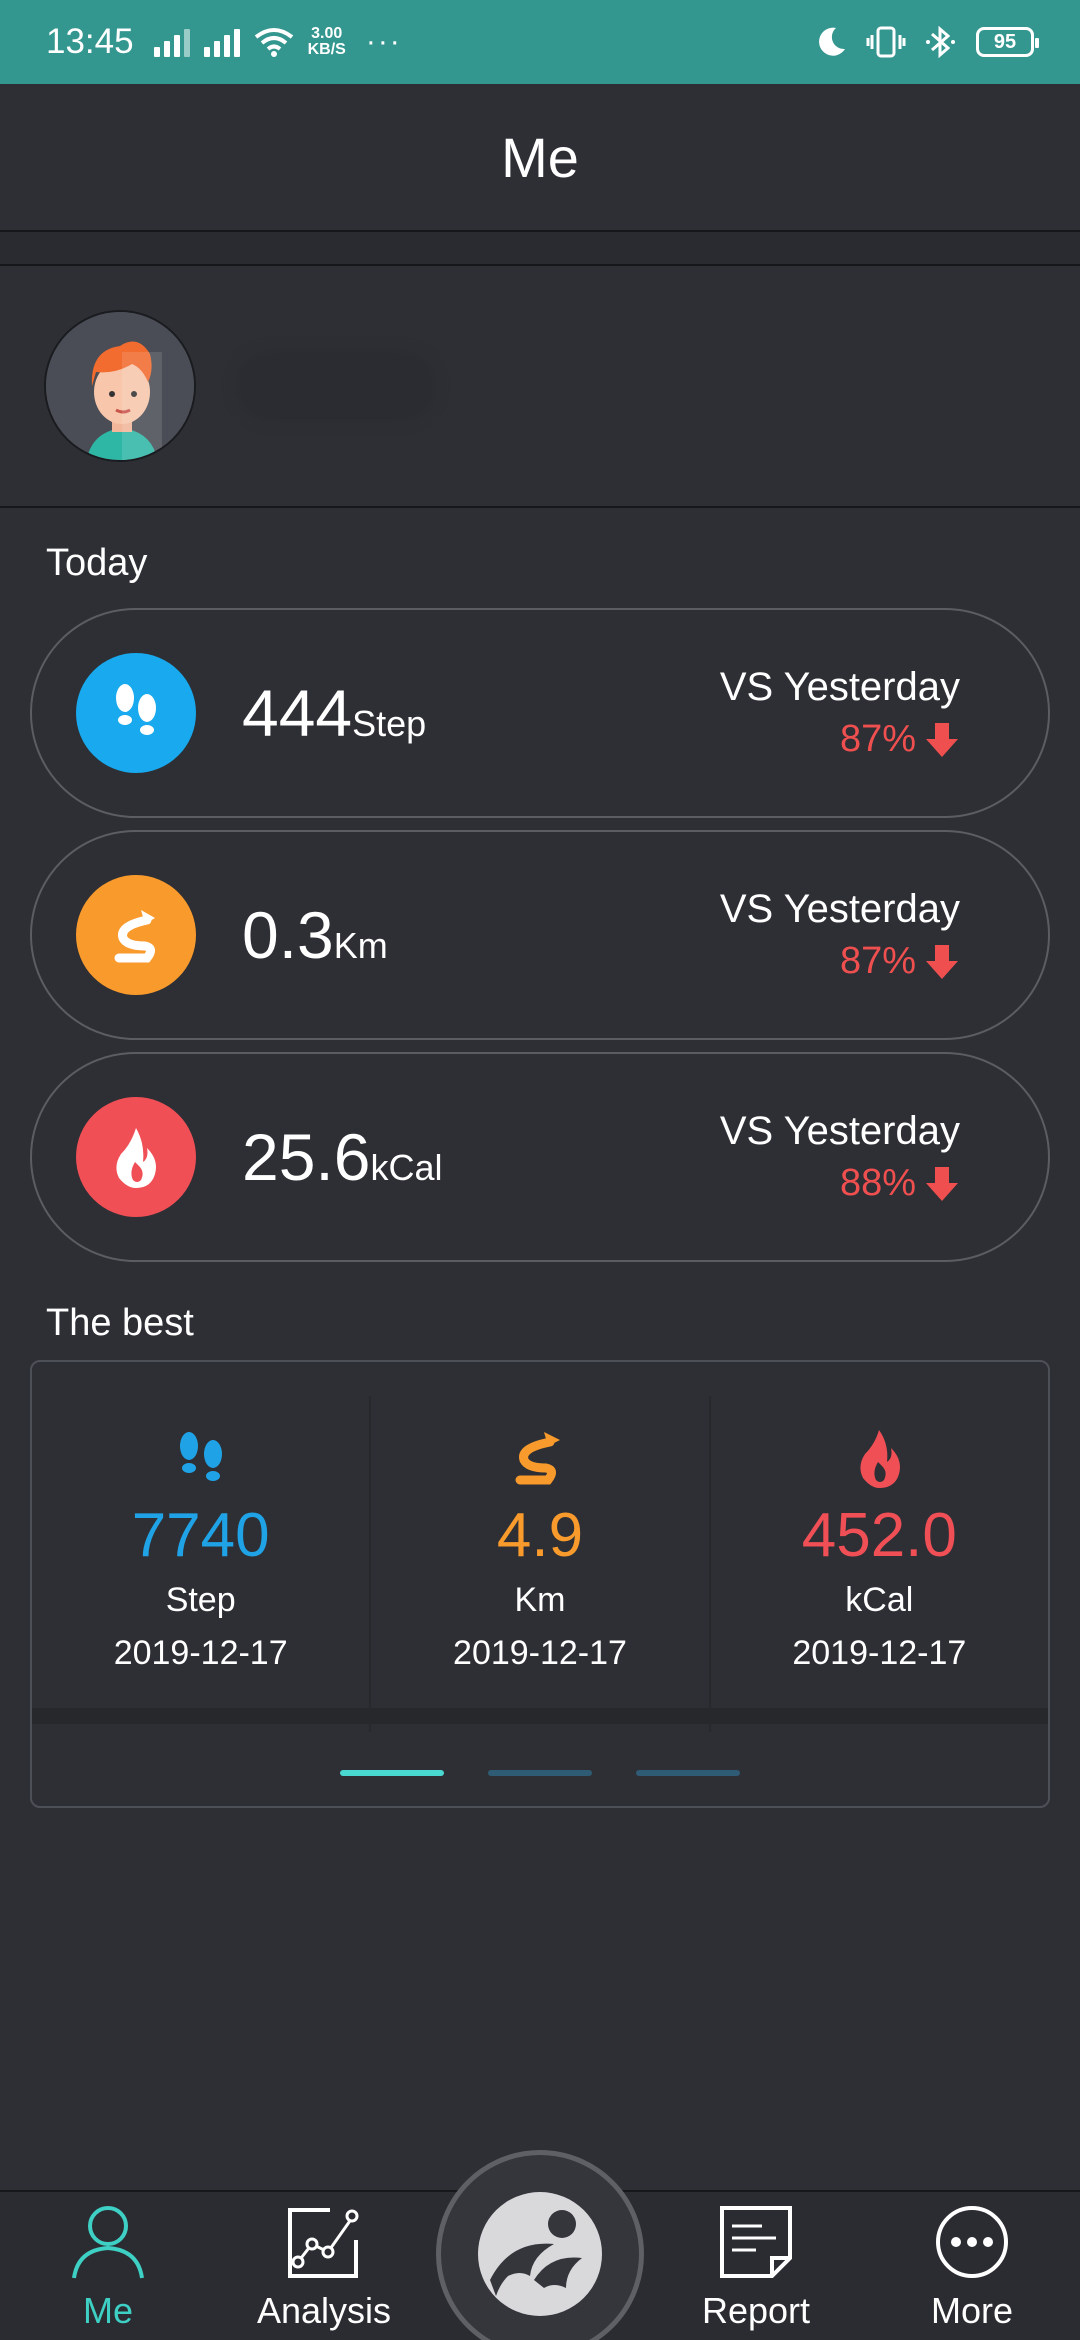 The width and height of the screenshot is (1080, 2340). Describe the element at coordinates (273, 42) in the screenshot. I see `wifi-icon` at that location.